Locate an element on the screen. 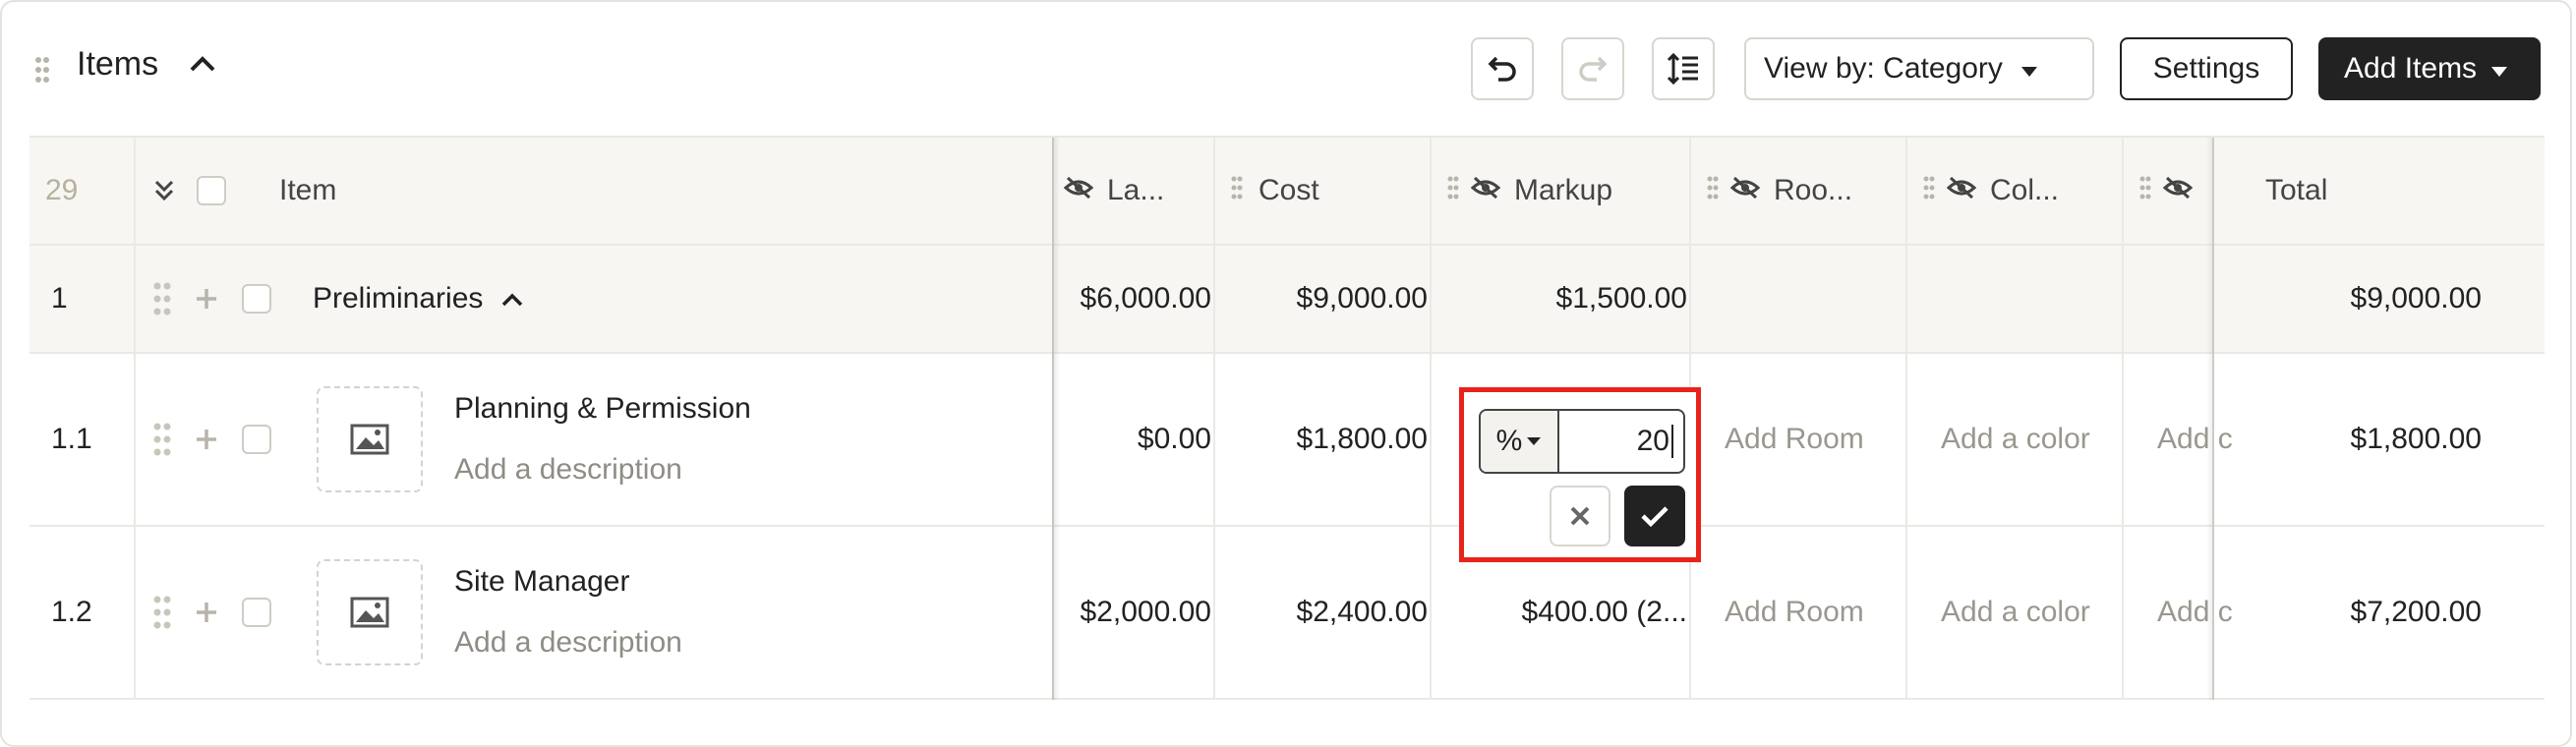 This screenshot has height=747, width=2576. add-items-button: Add Items is located at coordinates (2429, 68).